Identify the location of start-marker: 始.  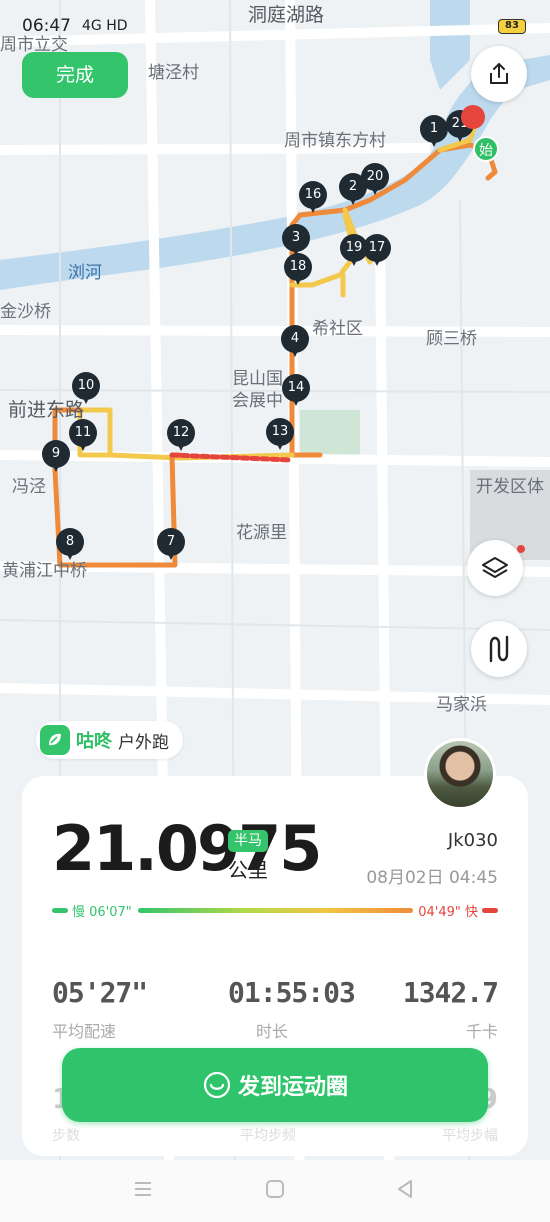
(486, 149).